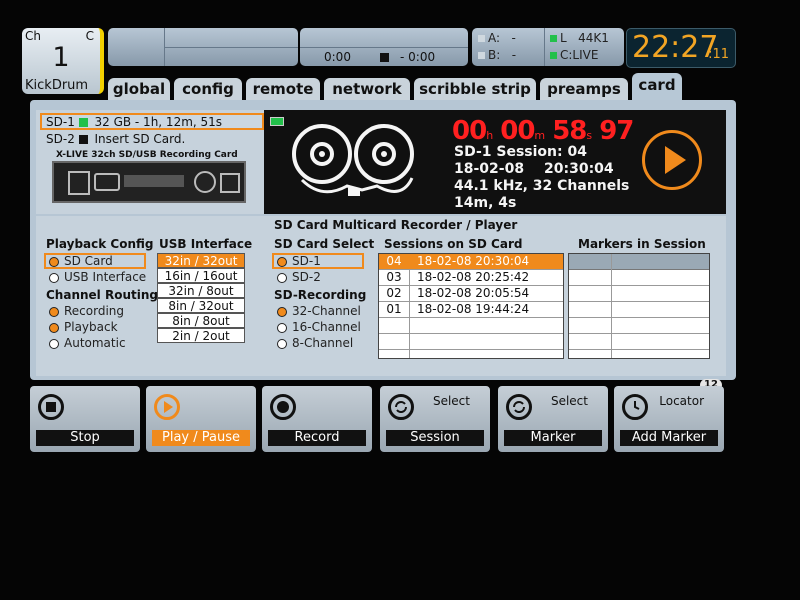  I want to click on sd1-status-row: SD-1 32 GB - 1h, 12m, 51s, so click(152, 121).